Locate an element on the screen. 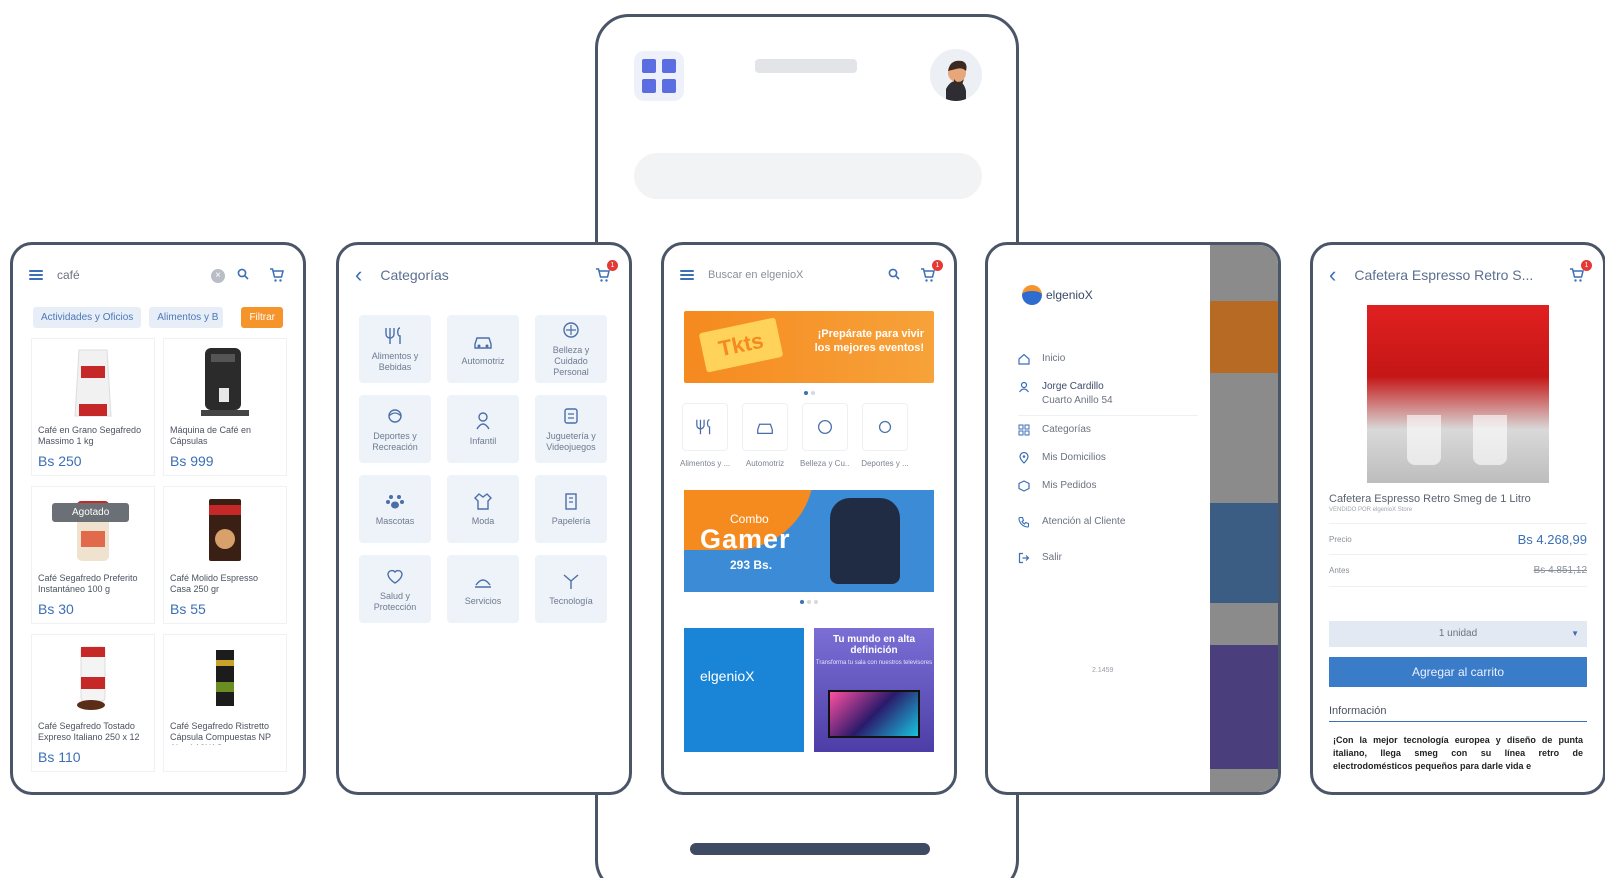 Image resolution: width=1605 pixels, height=878 pixels. menu-item-categories: Categorías is located at coordinates (1108, 430).